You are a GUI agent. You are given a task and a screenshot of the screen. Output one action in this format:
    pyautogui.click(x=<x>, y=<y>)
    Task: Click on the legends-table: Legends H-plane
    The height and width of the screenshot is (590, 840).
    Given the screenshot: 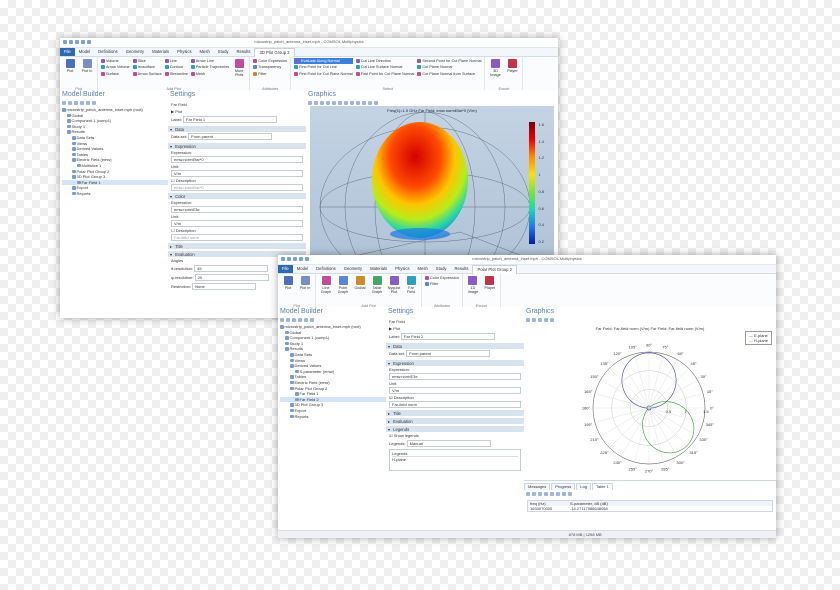 What is the action you would take?
    pyautogui.click(x=455, y=460)
    